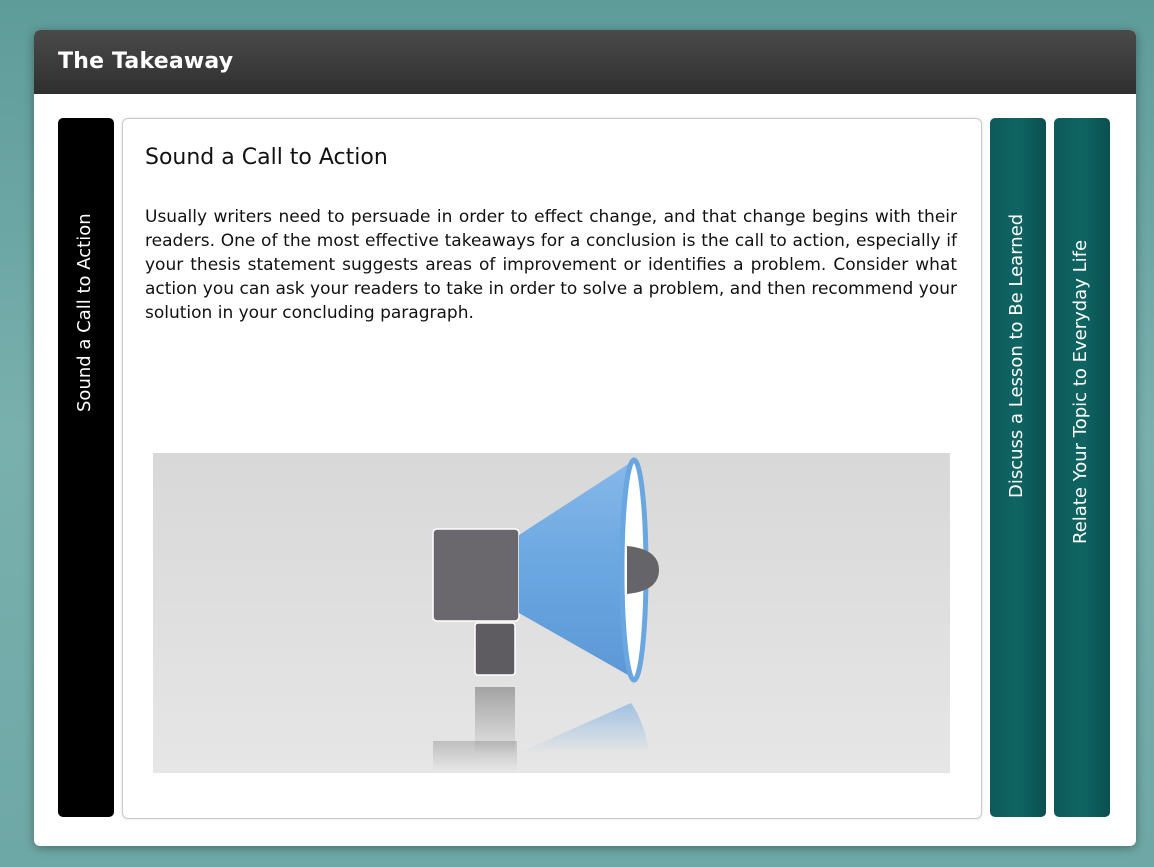 The height and width of the screenshot is (867, 1154). Describe the element at coordinates (146, 61) in the screenshot. I see `window-title: The Takeaway` at that location.